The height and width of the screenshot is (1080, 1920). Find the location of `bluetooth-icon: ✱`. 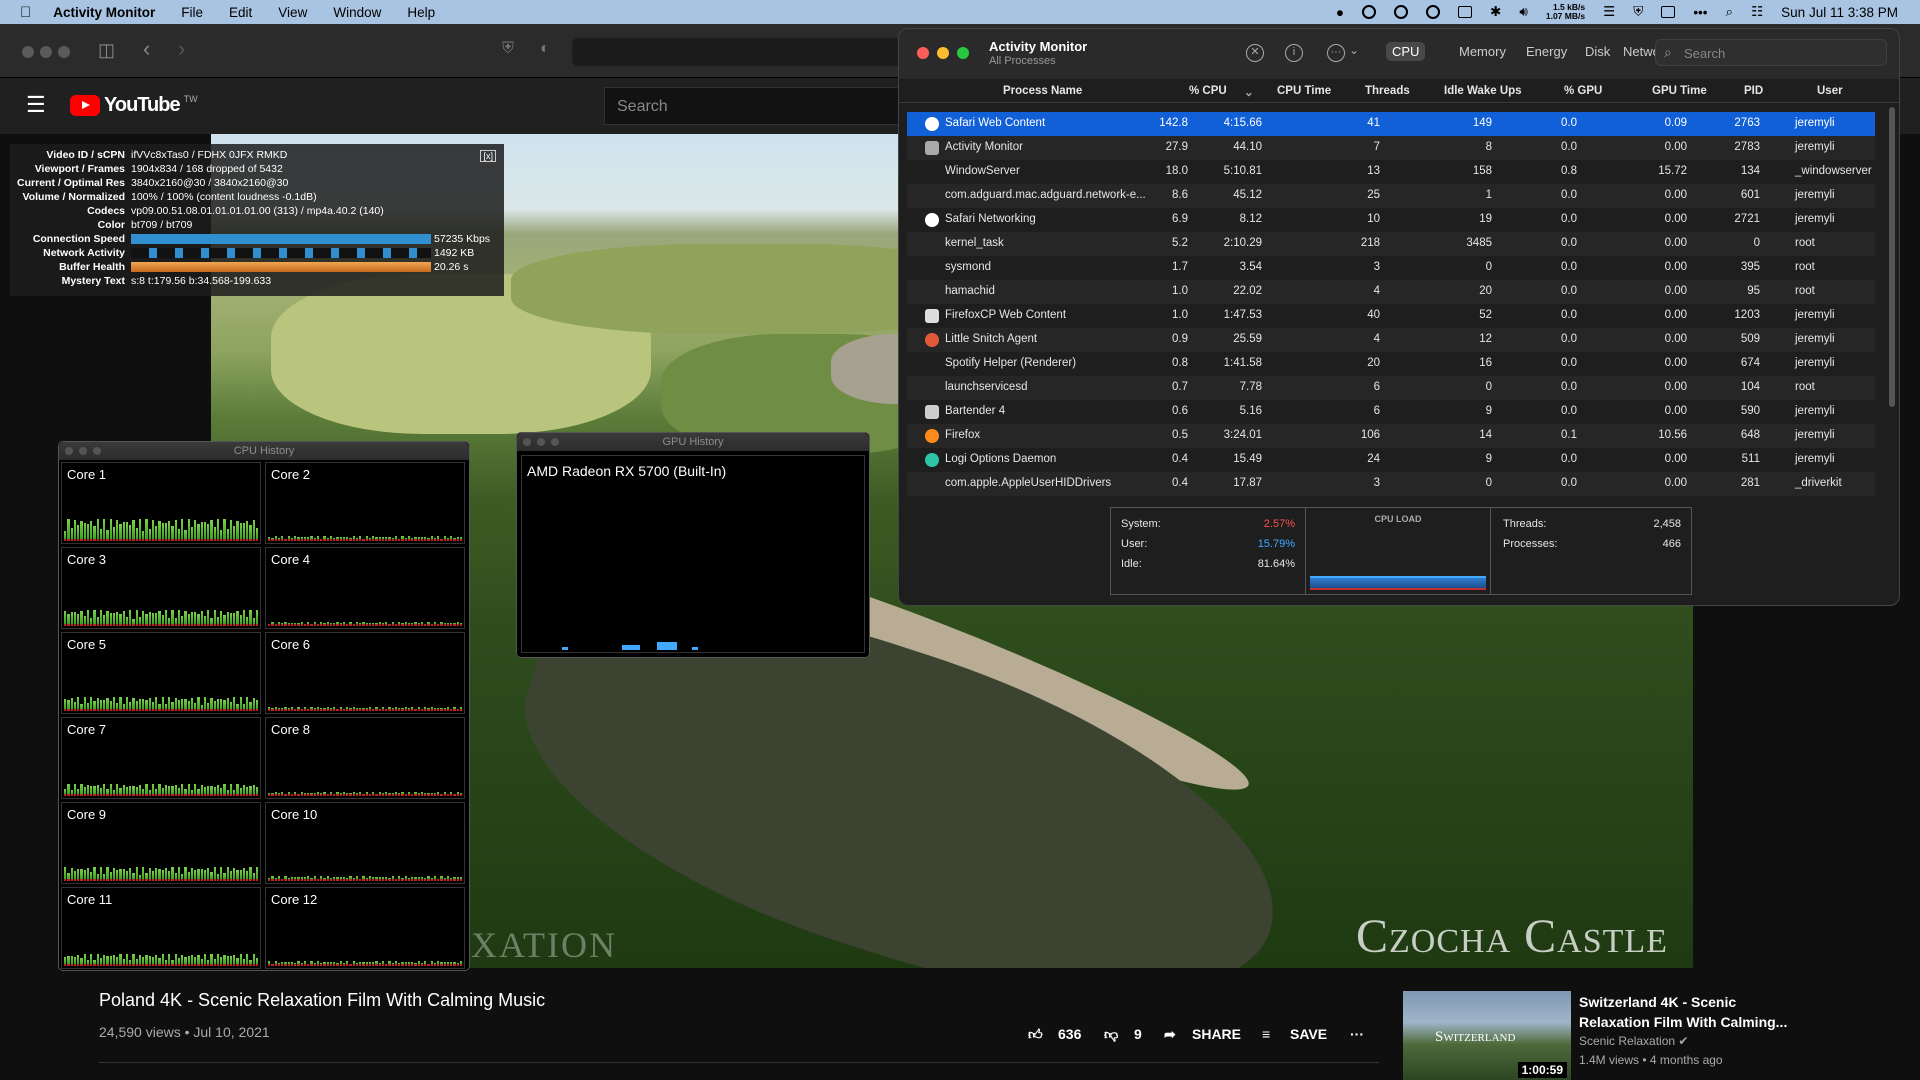

bluetooth-icon: ✱ is located at coordinates (1495, 12).